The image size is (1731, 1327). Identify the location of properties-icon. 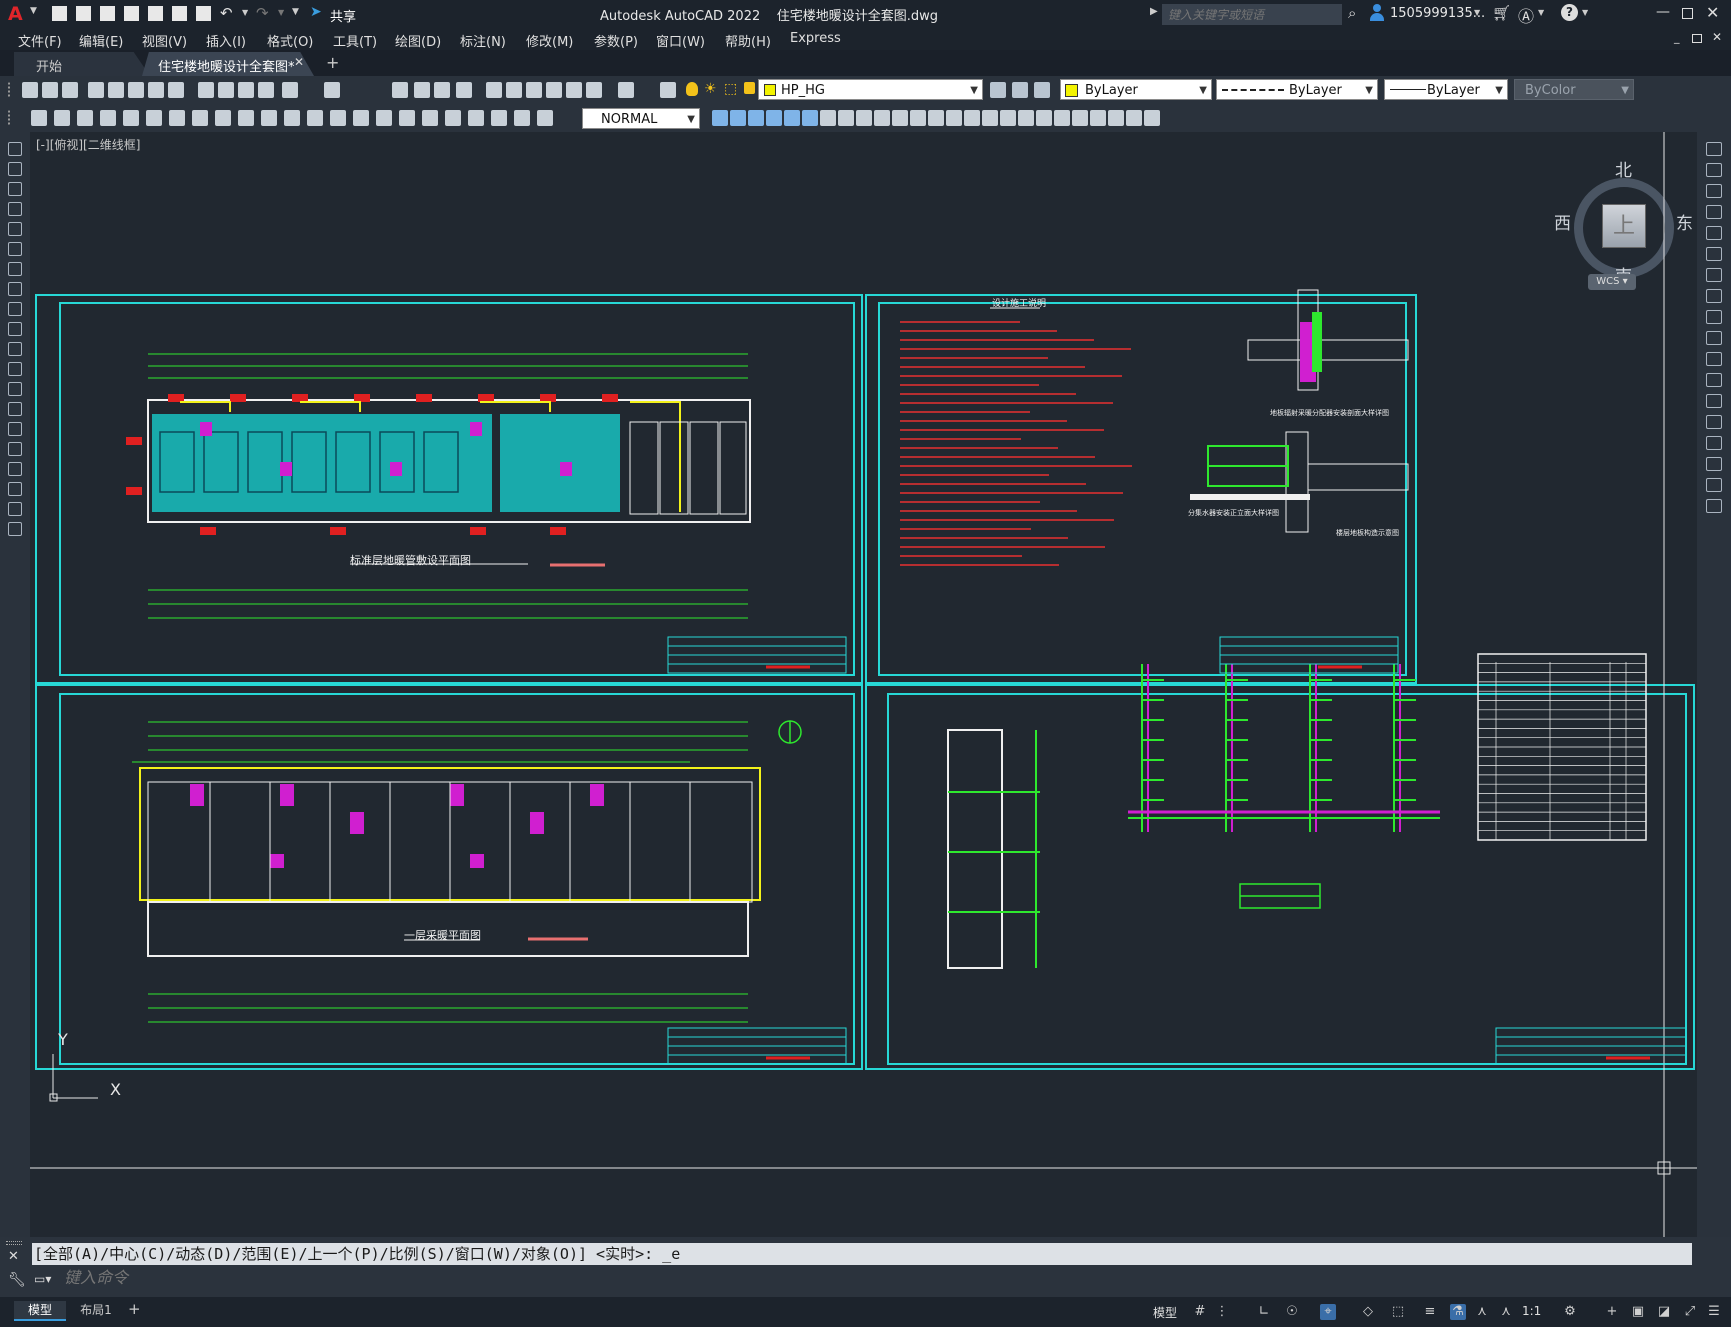
(494, 90).